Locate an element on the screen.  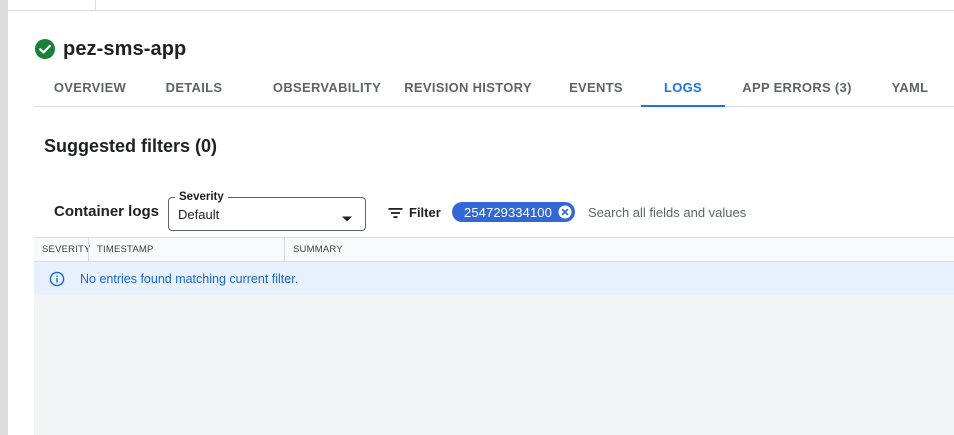
filter-label: Filter is located at coordinates (425, 212).